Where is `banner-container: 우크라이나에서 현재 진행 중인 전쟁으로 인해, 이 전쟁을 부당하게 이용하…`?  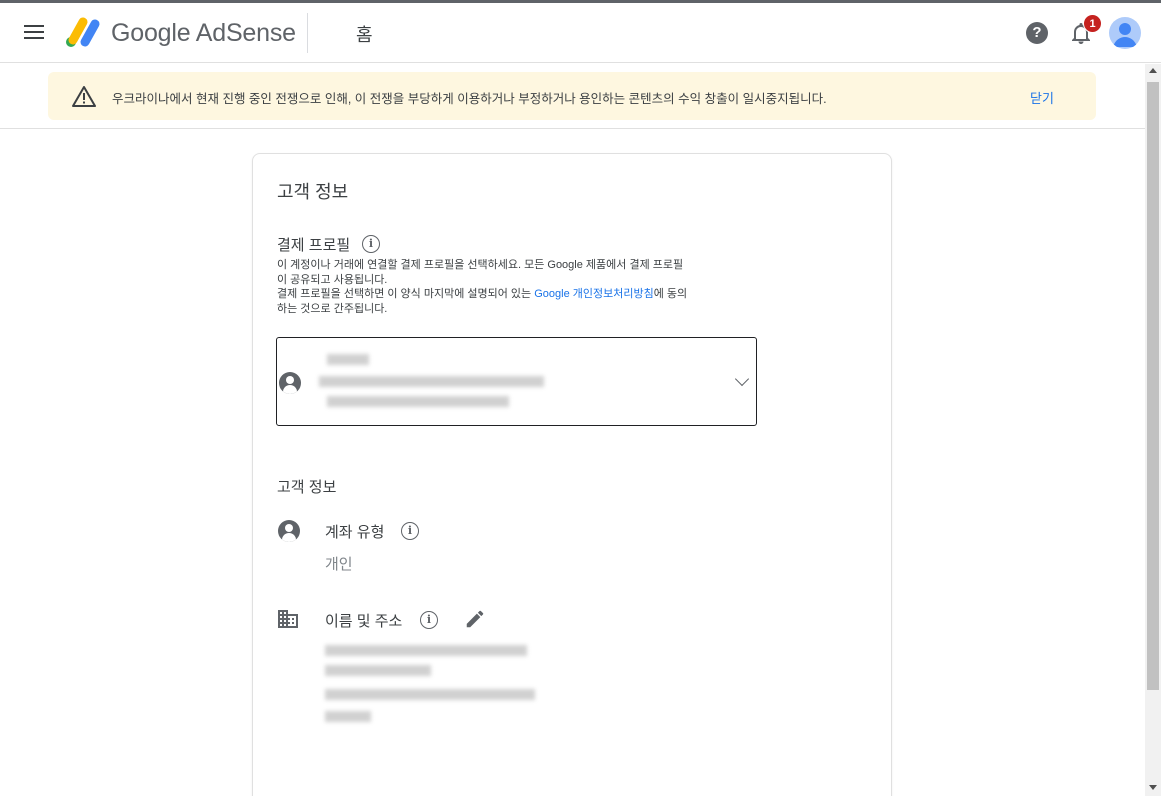
banner-container: 우크라이나에서 현재 진행 중인 전쟁으로 인해, 이 전쟁을 부당하게 이용하… is located at coordinates (572, 96).